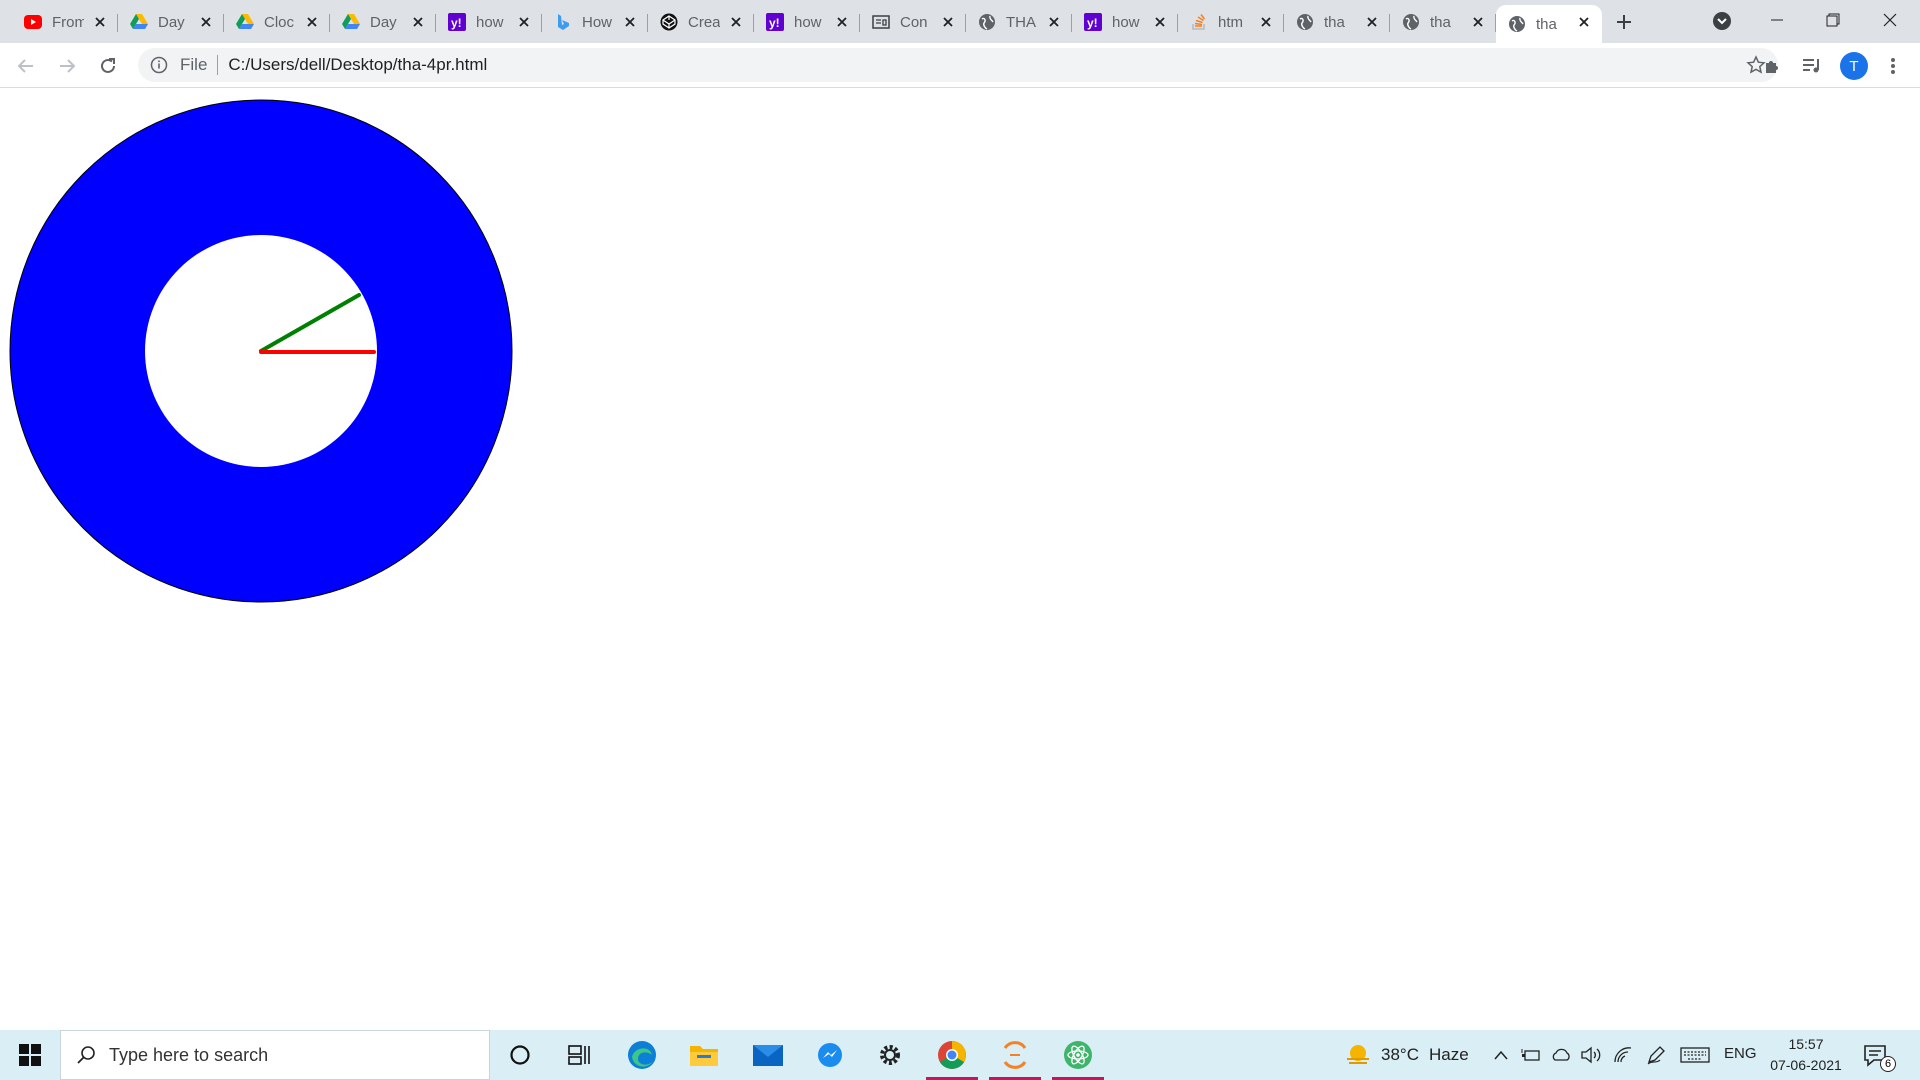 This screenshot has height=1080, width=1920. Describe the element at coordinates (1854, 66) in the screenshot. I see `profile-avatar: T` at that location.